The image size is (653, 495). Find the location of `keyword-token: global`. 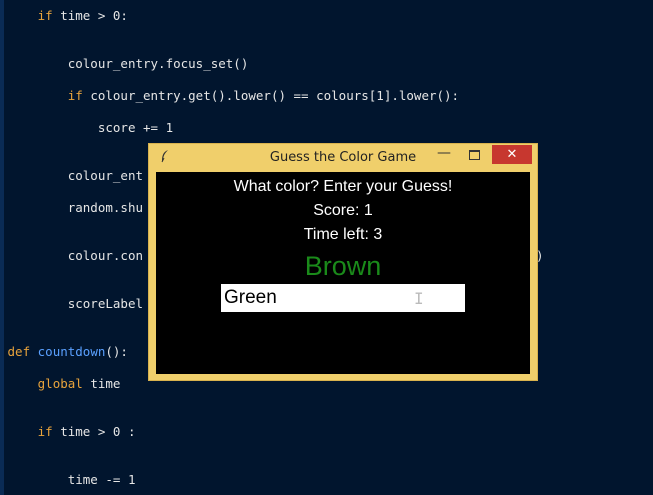

keyword-token: global is located at coordinates (60, 383).